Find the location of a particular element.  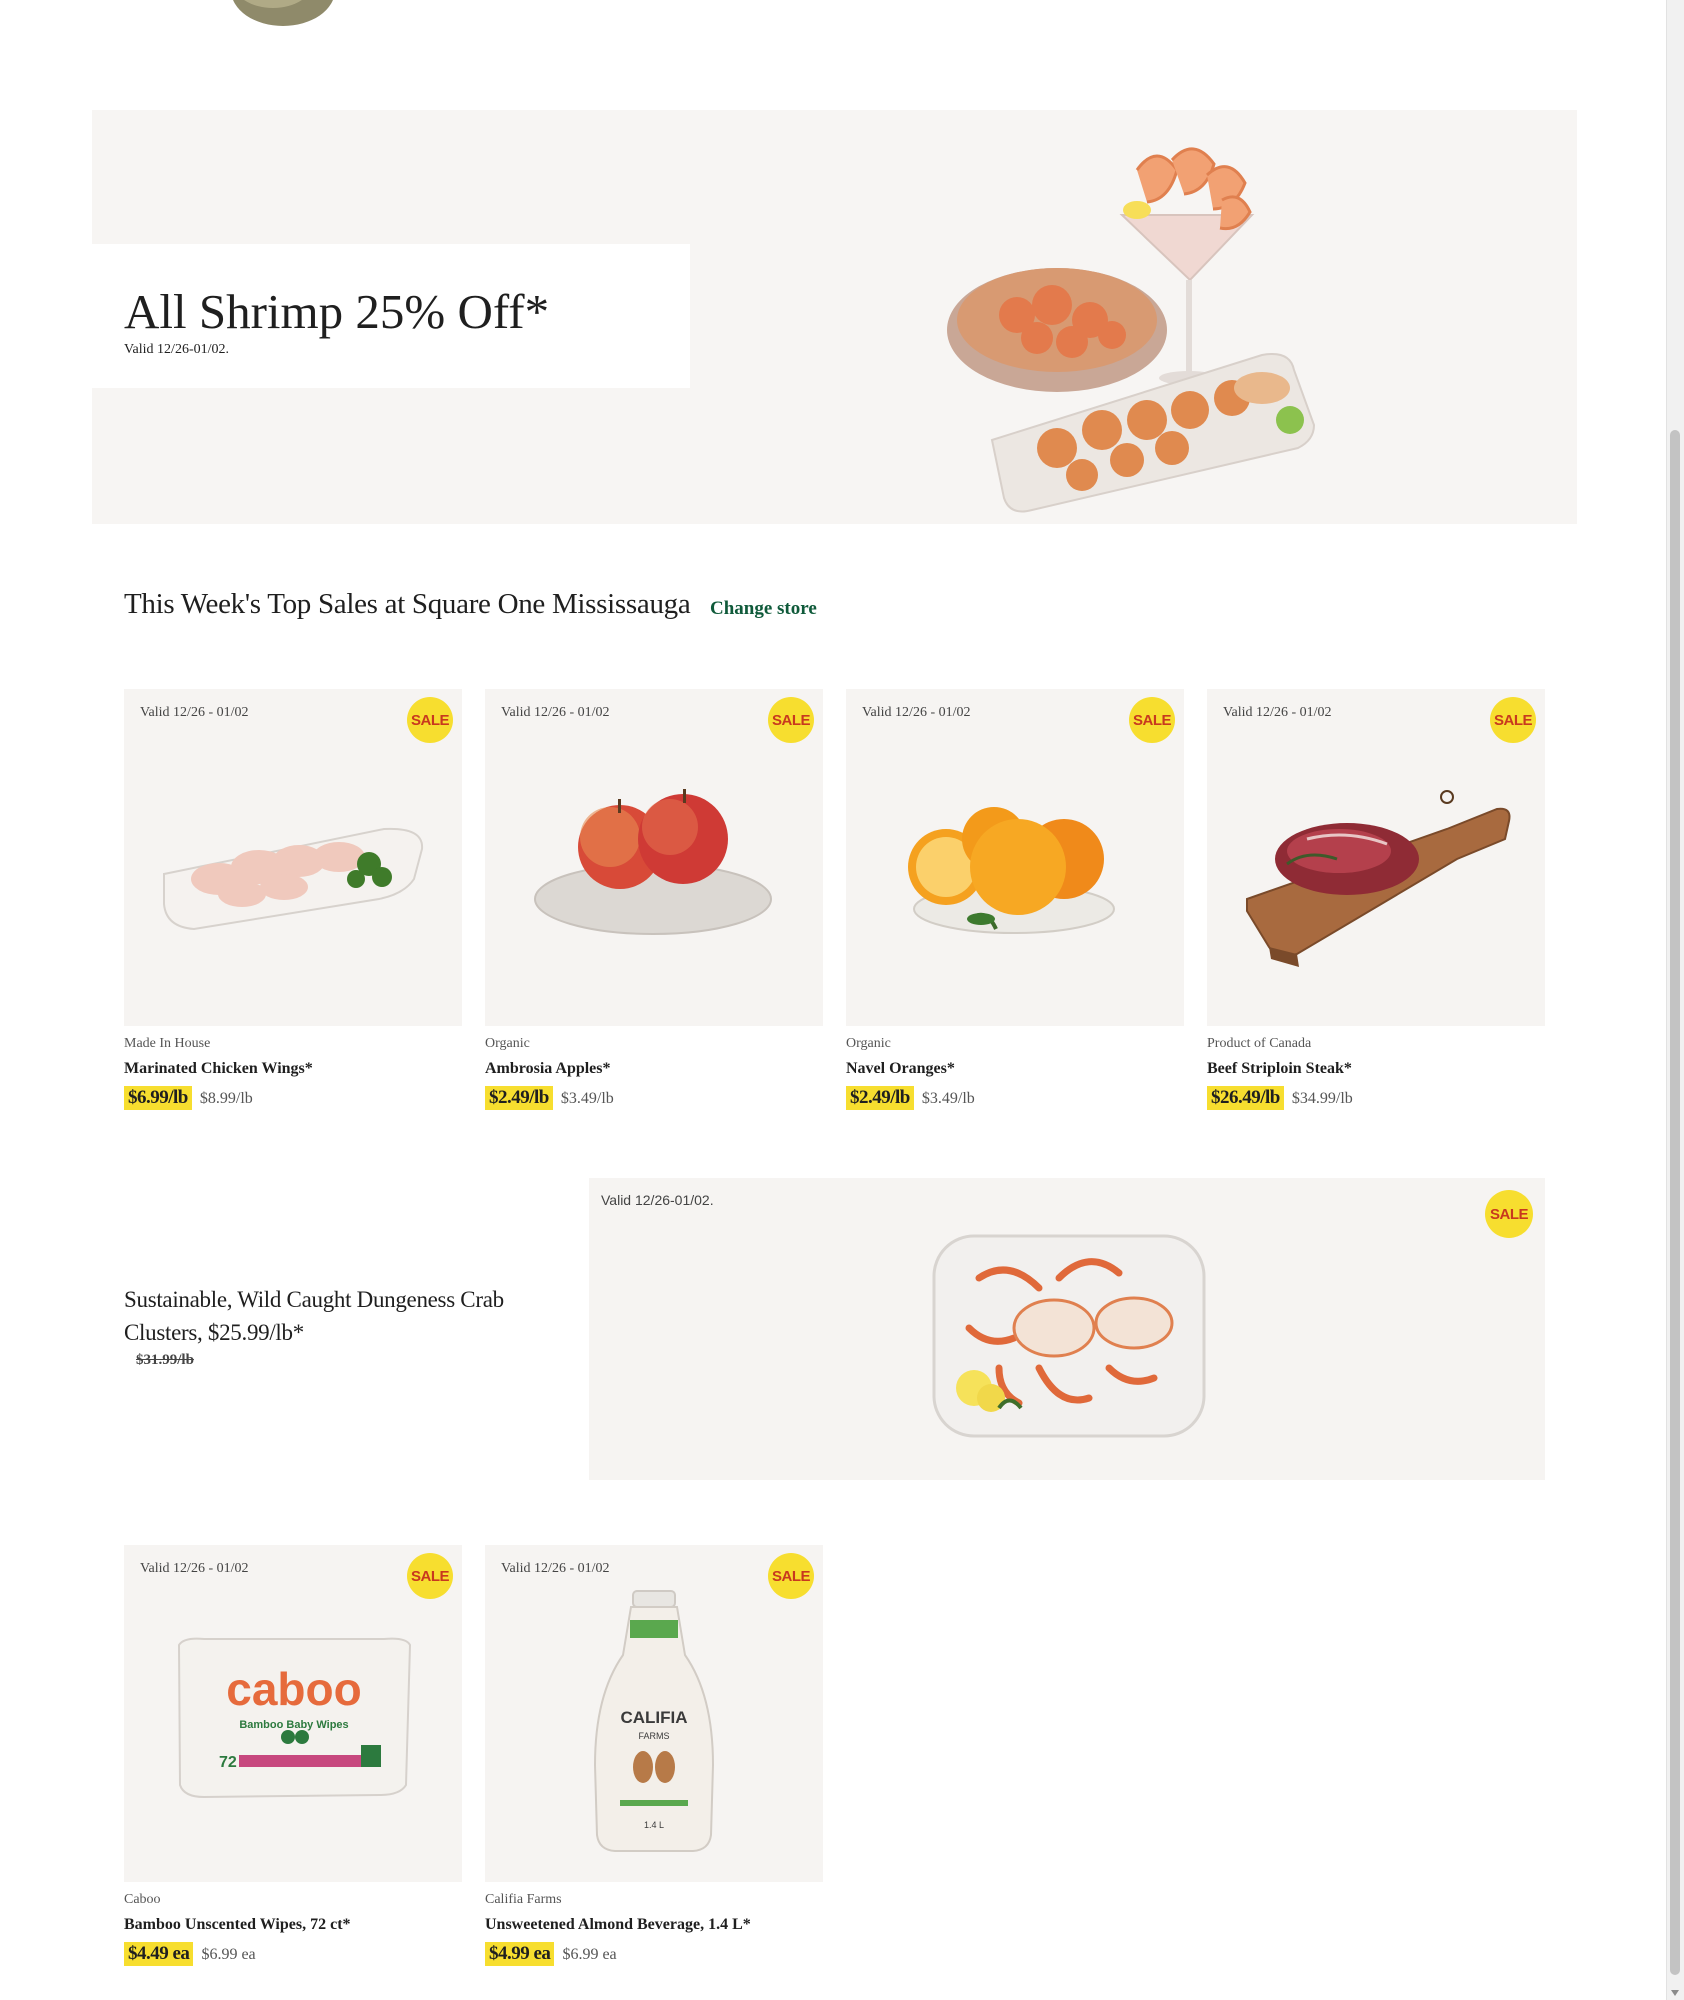

steak-image is located at coordinates (1378, 878).